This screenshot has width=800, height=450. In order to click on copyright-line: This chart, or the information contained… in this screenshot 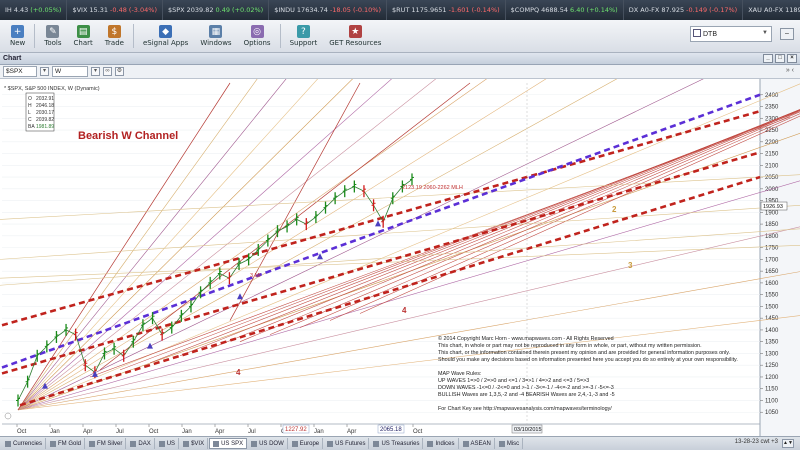, I will do `click(584, 353)`.